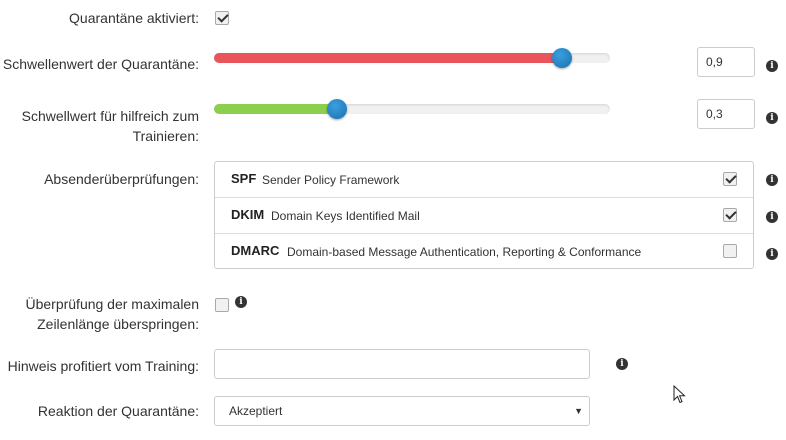 The height and width of the screenshot is (440, 786). I want to click on threshold-slider-track, so click(412, 58).